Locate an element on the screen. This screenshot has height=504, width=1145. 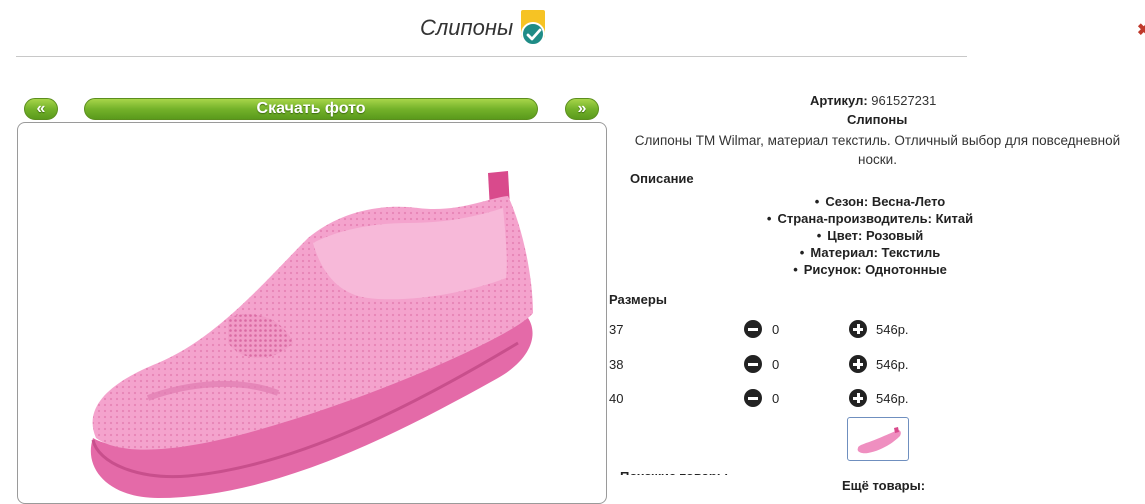
close-icon: ✖ is located at coordinates (1141, 30).